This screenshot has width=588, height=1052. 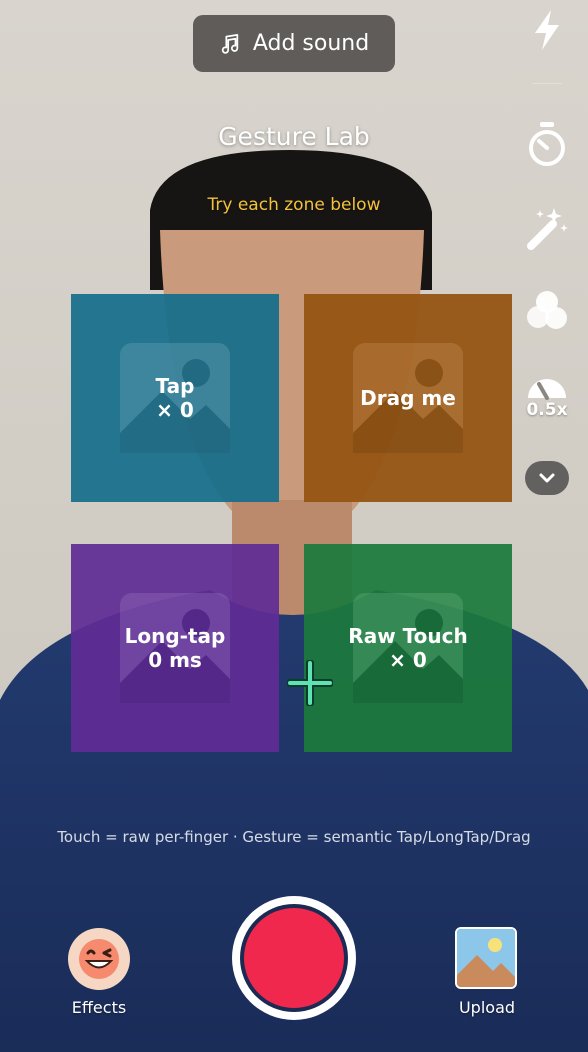 I want to click on effects-label: Effects, so click(x=99, y=1007).